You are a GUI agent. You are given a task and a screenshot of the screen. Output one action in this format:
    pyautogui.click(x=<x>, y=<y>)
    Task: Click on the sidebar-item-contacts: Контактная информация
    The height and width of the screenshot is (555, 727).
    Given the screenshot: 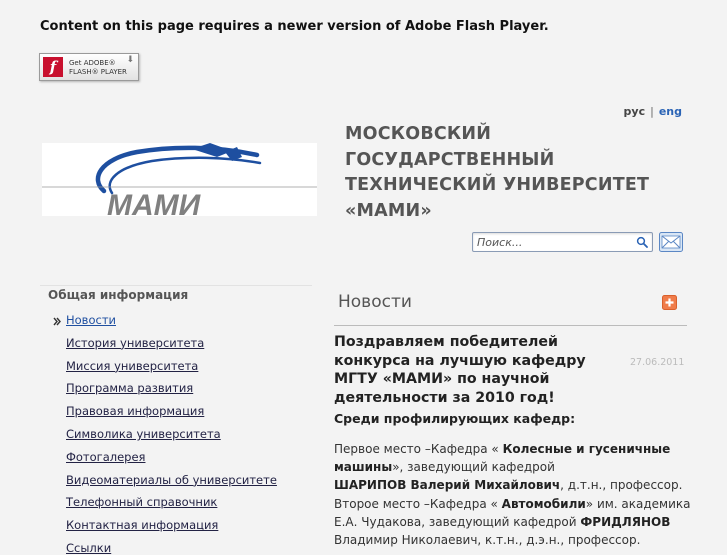 What is the action you would take?
    pyautogui.click(x=142, y=525)
    